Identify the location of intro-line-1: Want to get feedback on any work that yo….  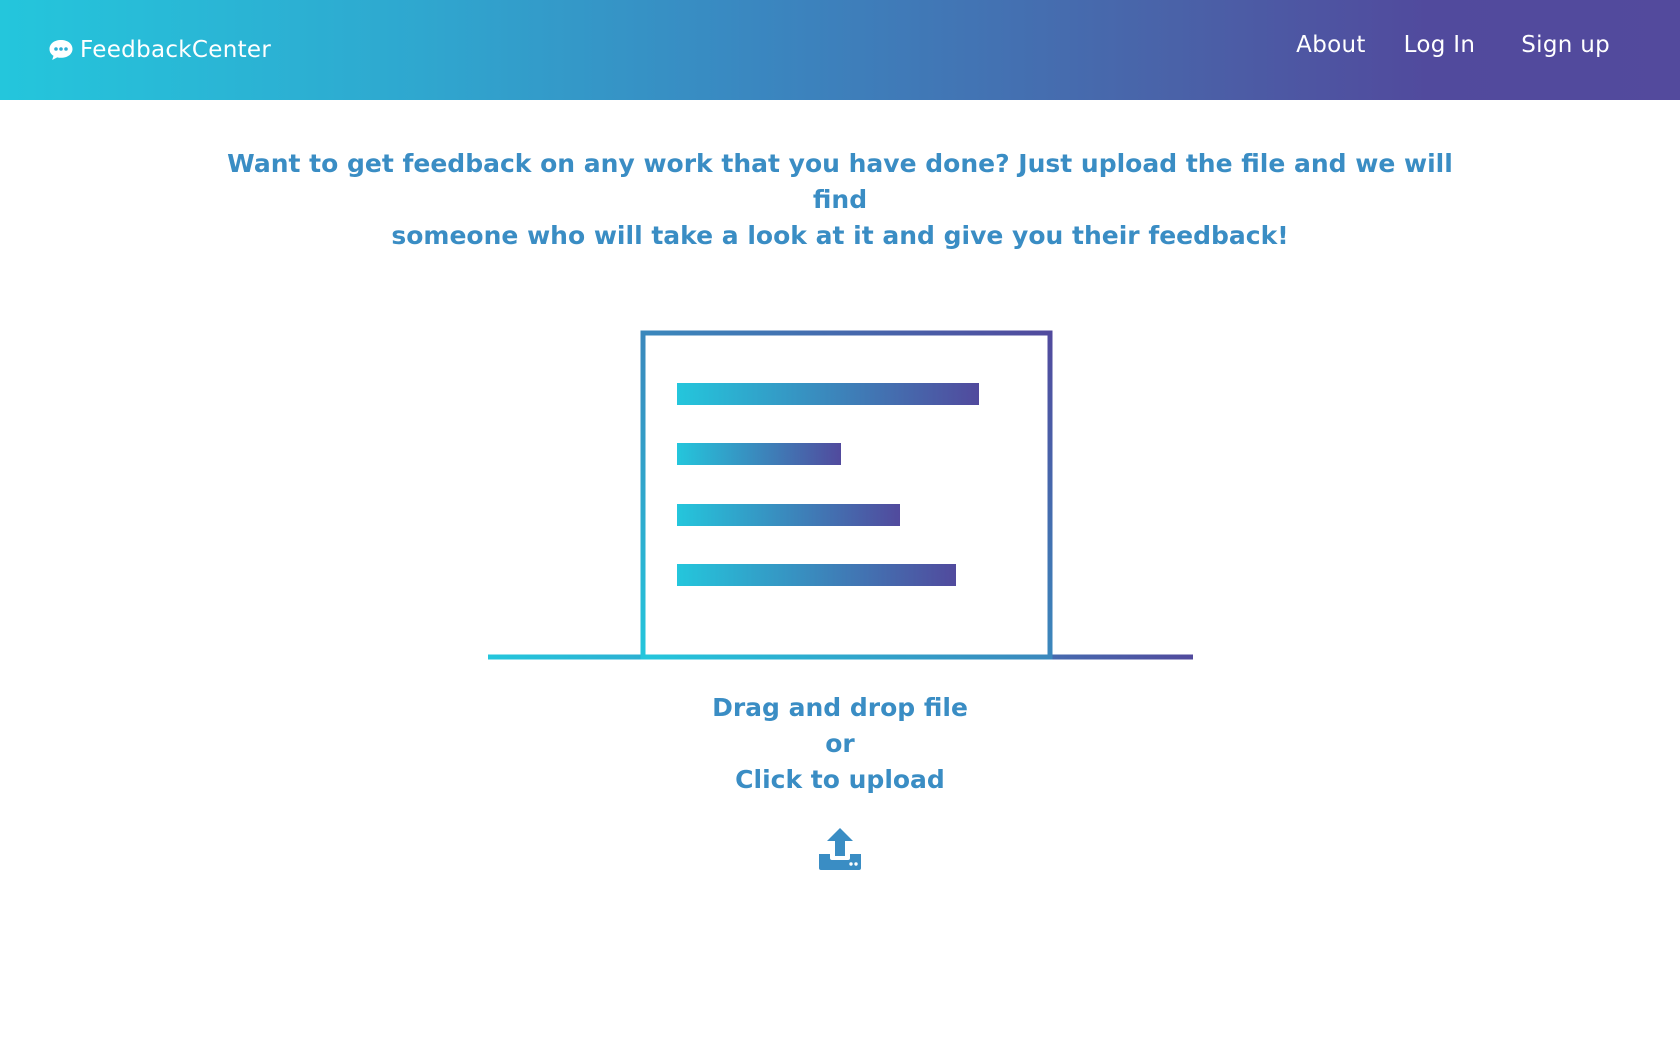
(840, 181).